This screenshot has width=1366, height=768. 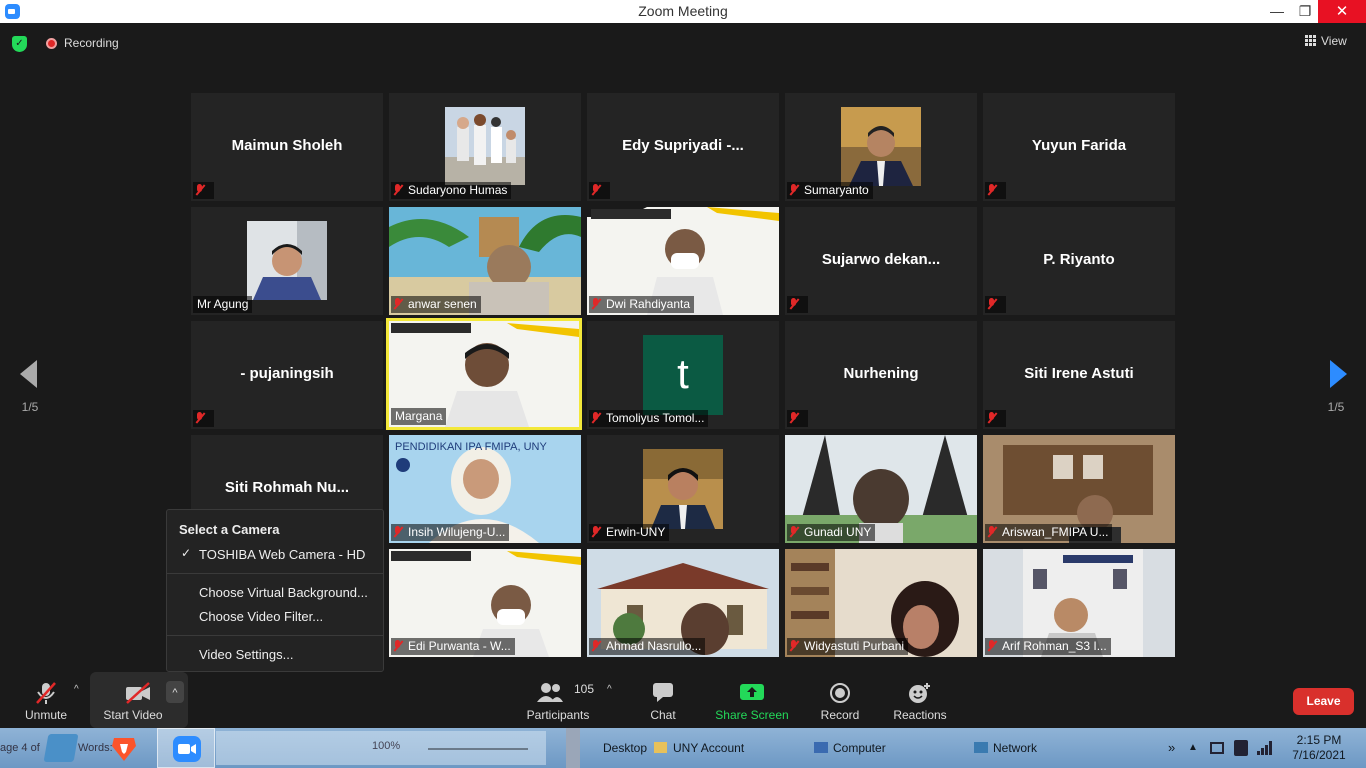 What do you see at coordinates (920, 700) in the screenshot?
I see `reactions-button: Reactions` at bounding box center [920, 700].